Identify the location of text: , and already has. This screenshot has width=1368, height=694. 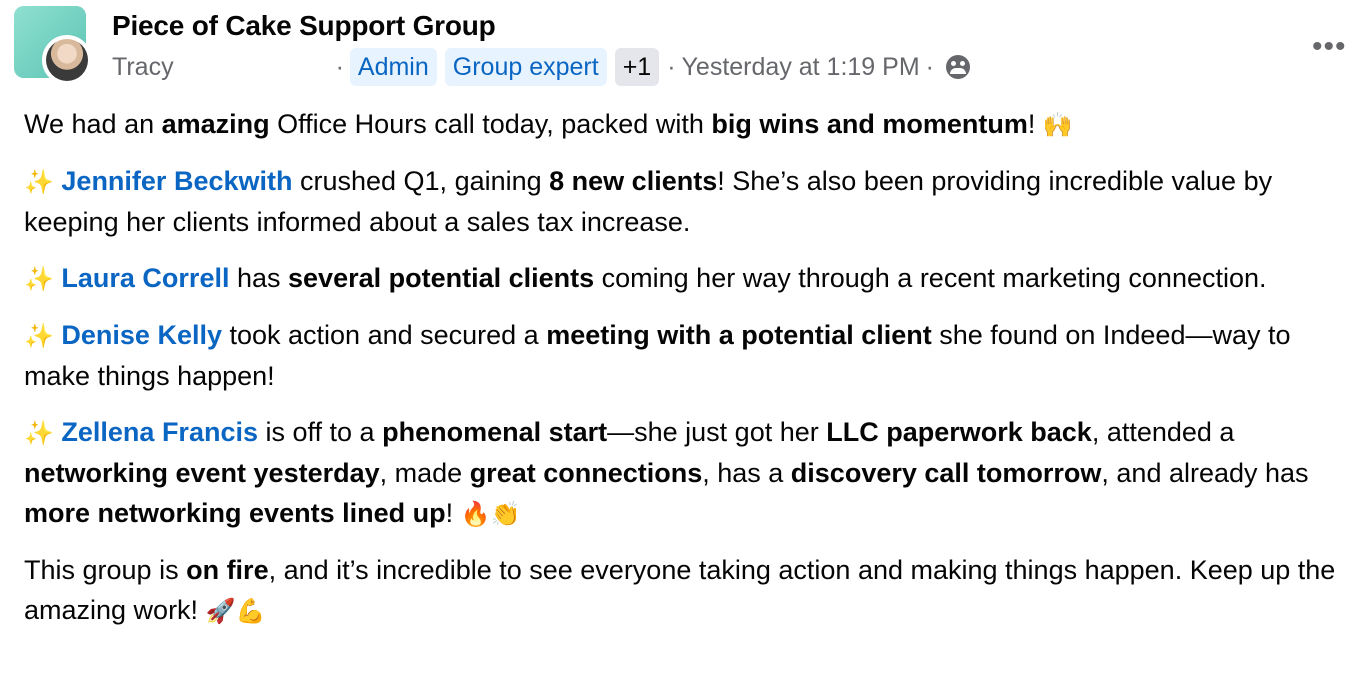
(1205, 473).